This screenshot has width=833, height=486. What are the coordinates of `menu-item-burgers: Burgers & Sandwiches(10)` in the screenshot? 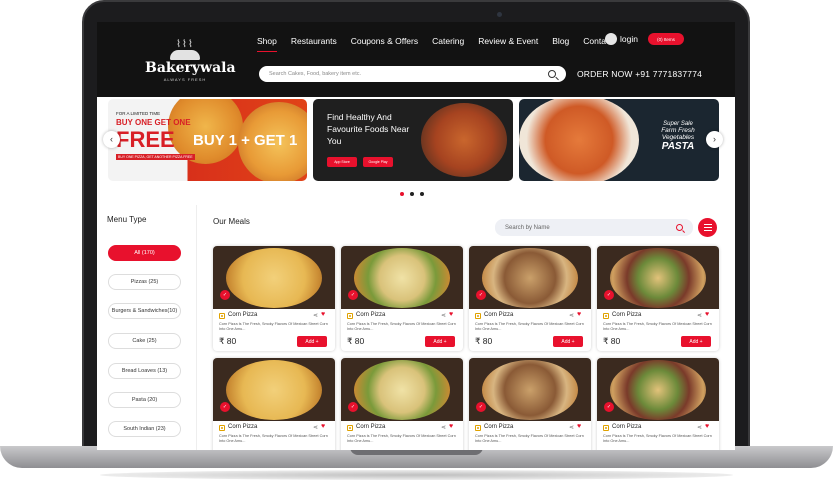 It's located at (144, 311).